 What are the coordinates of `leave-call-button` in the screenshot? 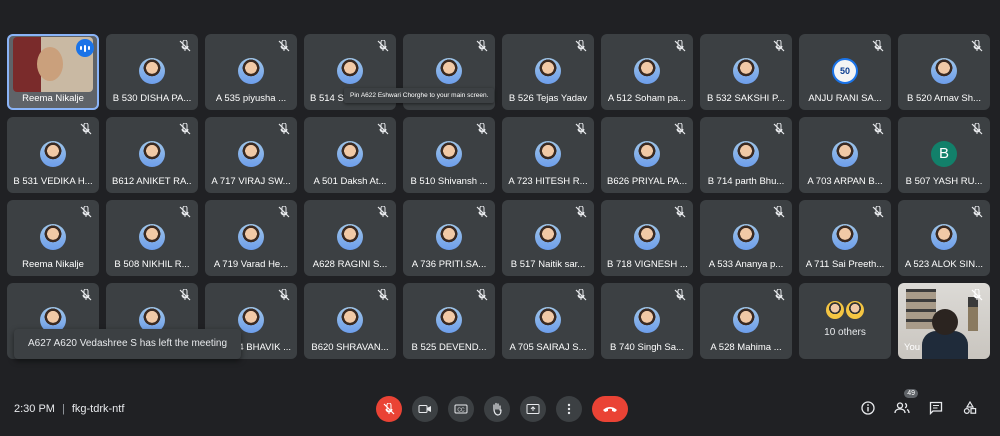 It's located at (610, 409).